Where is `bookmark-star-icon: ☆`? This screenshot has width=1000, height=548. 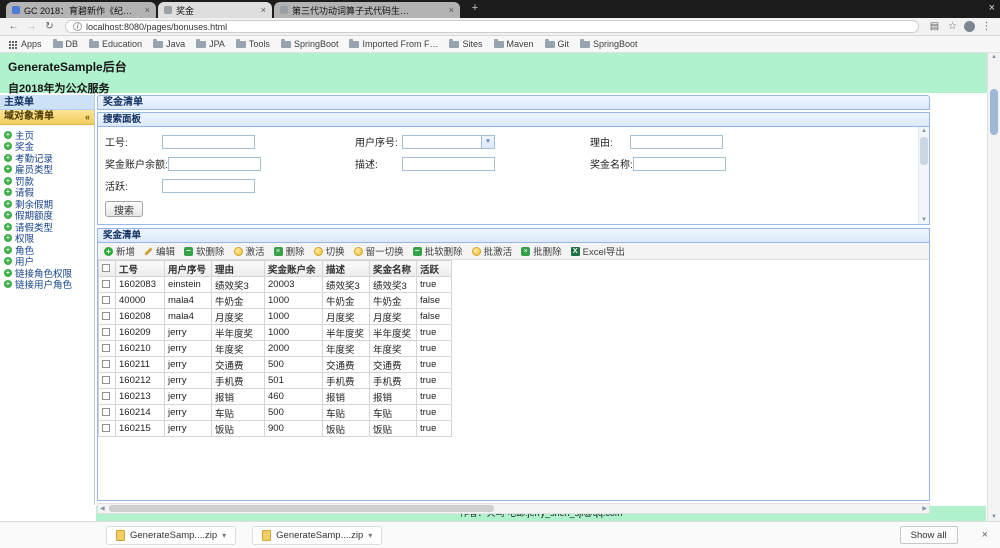
bookmark-star-icon: ☆ is located at coordinates (952, 27).